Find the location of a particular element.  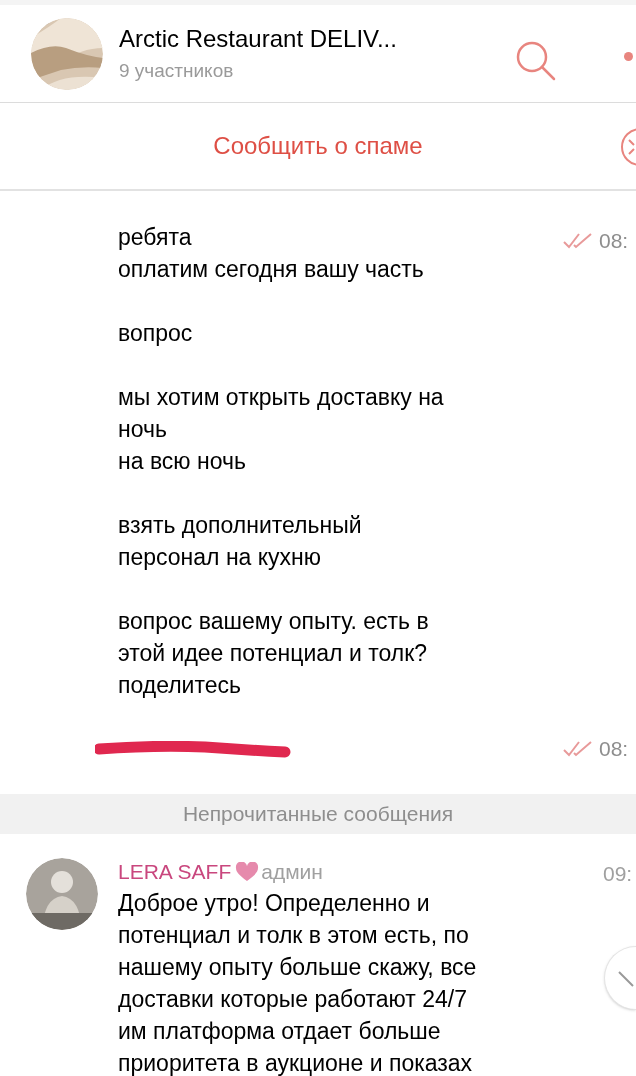

admin-label: админ is located at coordinates (292, 872).